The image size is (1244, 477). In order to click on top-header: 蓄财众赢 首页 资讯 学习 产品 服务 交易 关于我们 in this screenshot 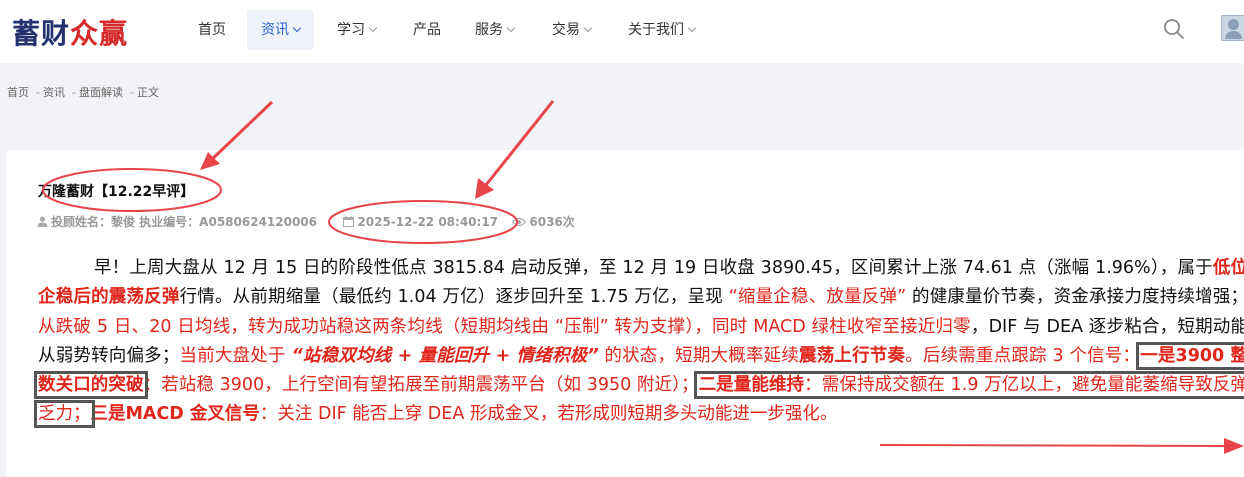, I will do `click(622, 31)`.